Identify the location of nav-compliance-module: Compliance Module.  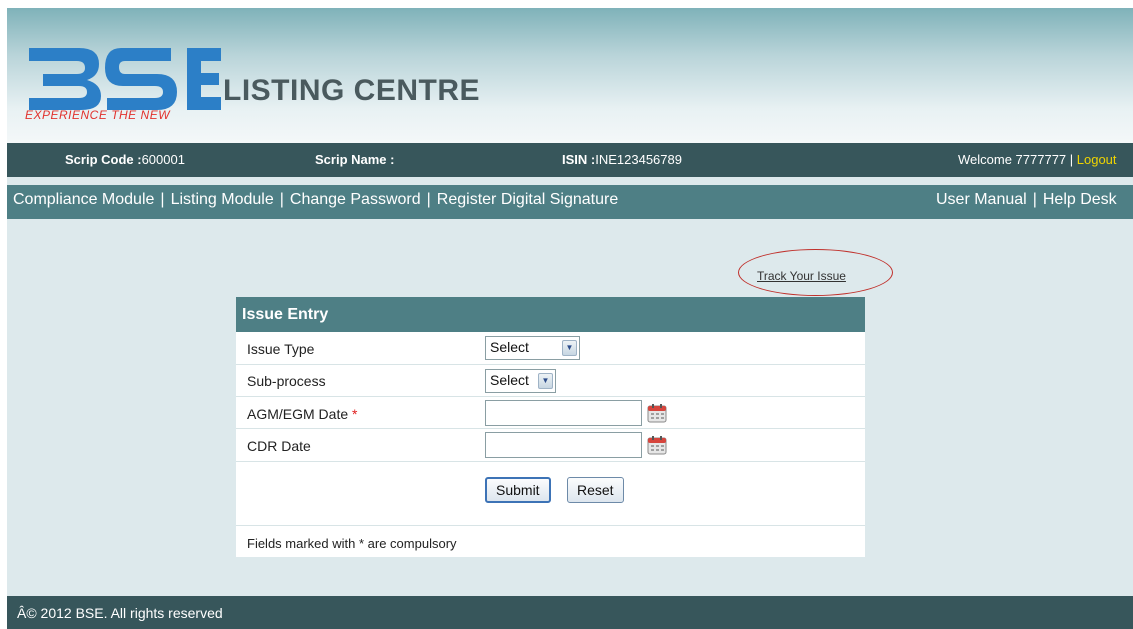
(83, 199).